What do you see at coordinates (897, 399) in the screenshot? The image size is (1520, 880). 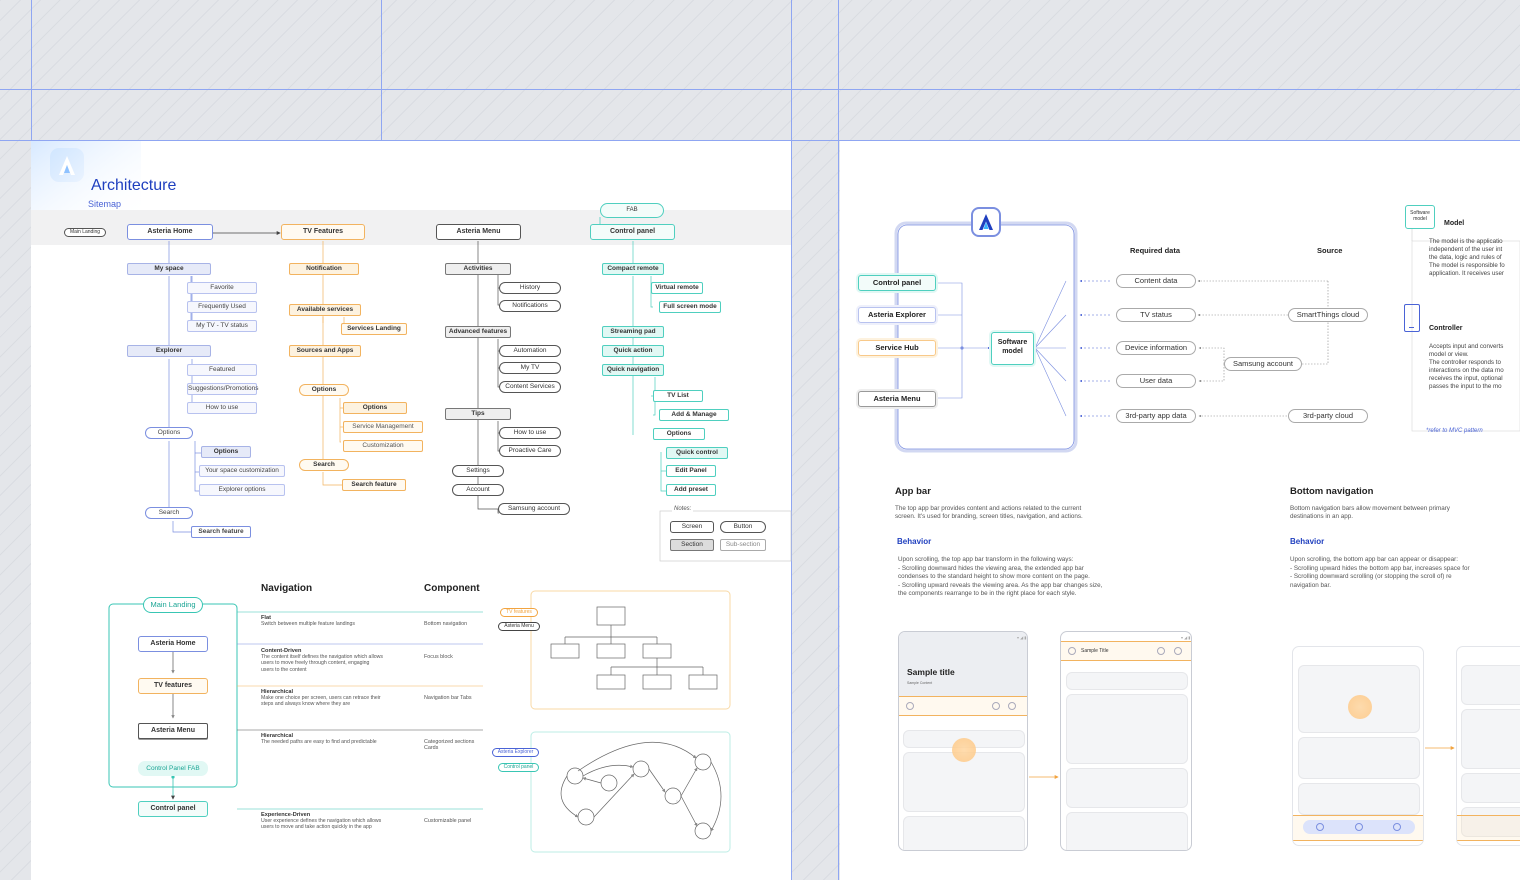 I see `app-asteria-menu: Asteria Menu` at bounding box center [897, 399].